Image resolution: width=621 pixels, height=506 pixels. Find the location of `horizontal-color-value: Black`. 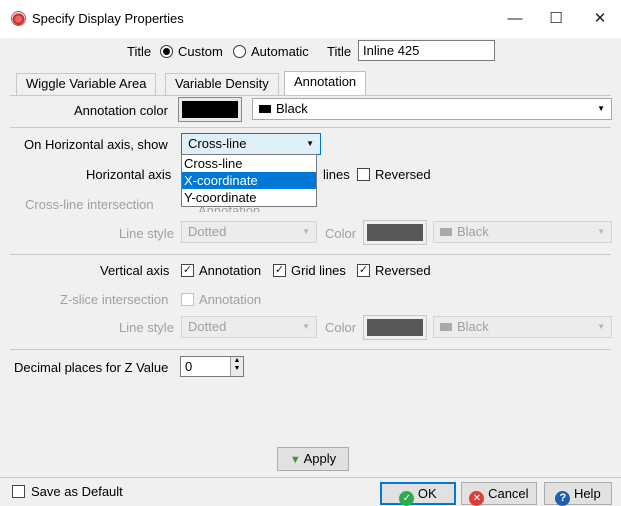

horizontal-color-value: Black is located at coordinates (473, 231).